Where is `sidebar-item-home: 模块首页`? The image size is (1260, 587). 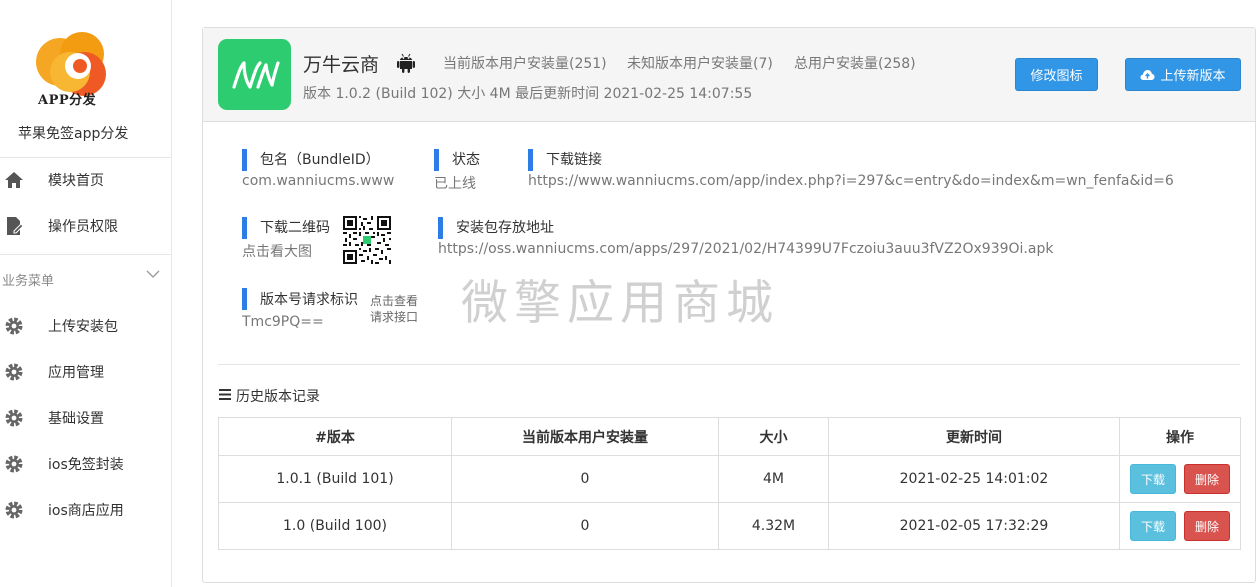
sidebar-item-home: 模块首页 is located at coordinates (85, 180).